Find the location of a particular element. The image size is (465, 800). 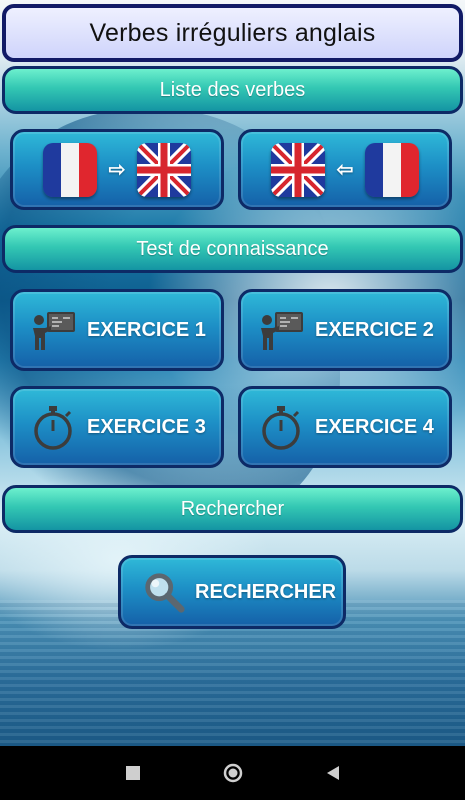

exercise-4-button: EXERCICE 4 is located at coordinates (345, 427).